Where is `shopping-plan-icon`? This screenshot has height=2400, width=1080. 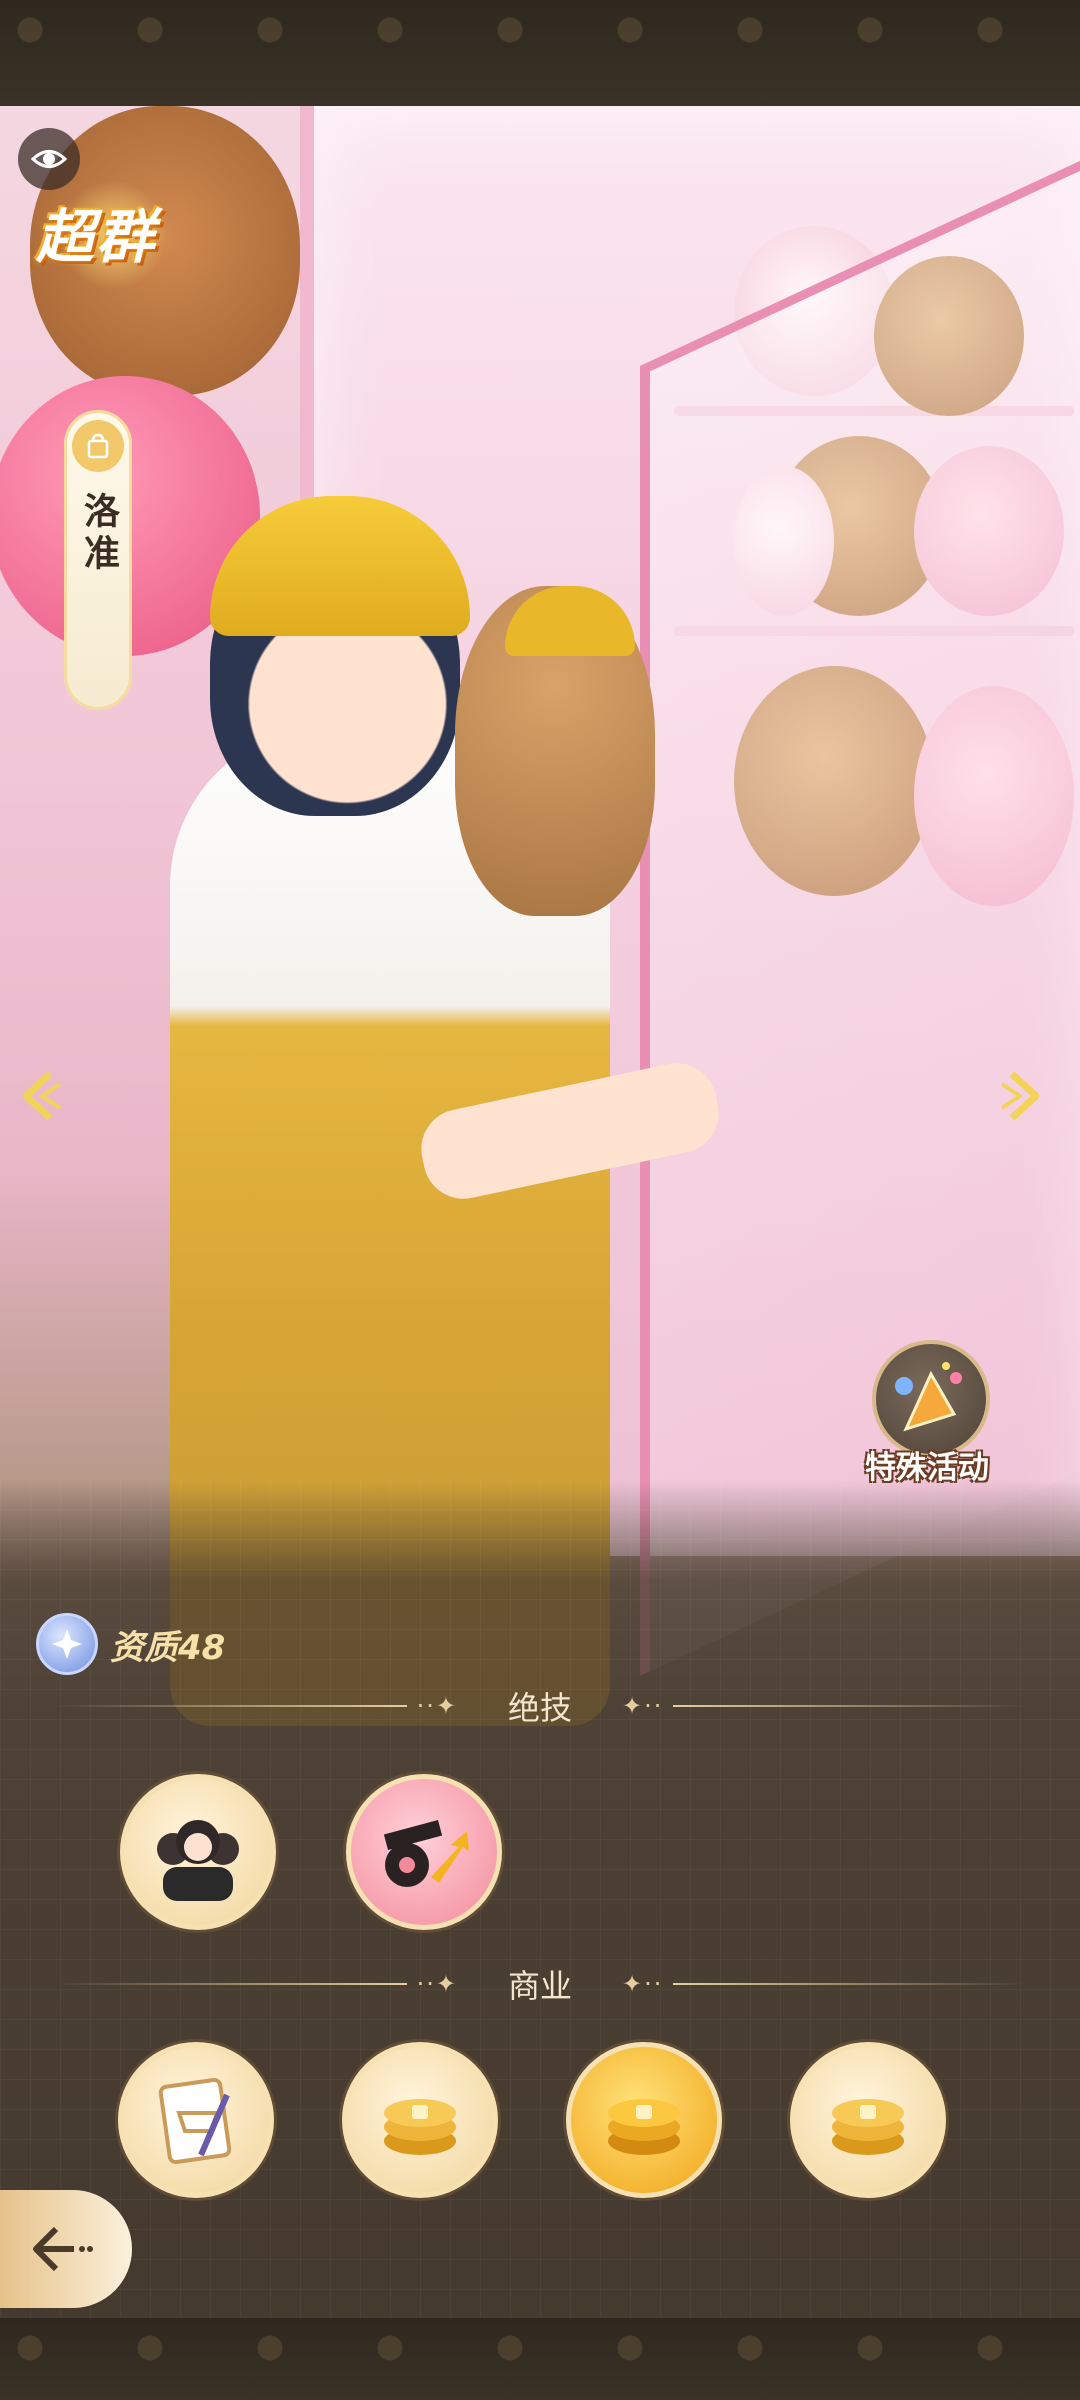 shopping-plan-icon is located at coordinates (195, 2121).